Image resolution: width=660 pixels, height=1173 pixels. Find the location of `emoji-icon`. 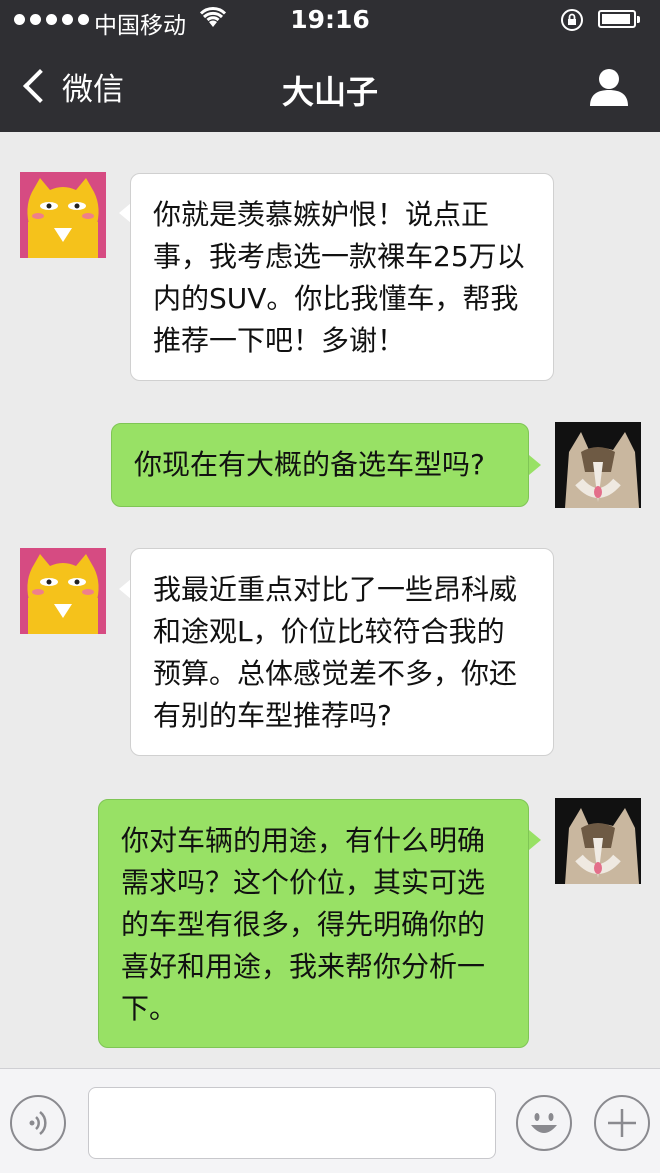

emoji-icon is located at coordinates (544, 1123).